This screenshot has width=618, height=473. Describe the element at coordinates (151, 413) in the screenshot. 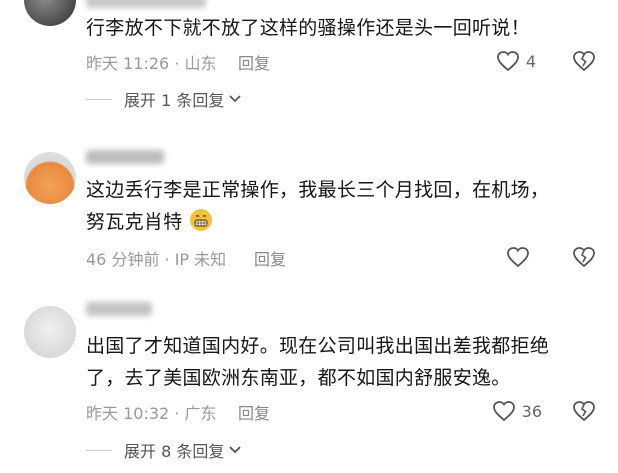

I see `comment-time-location: 昨天 10:32 · 广东` at that location.